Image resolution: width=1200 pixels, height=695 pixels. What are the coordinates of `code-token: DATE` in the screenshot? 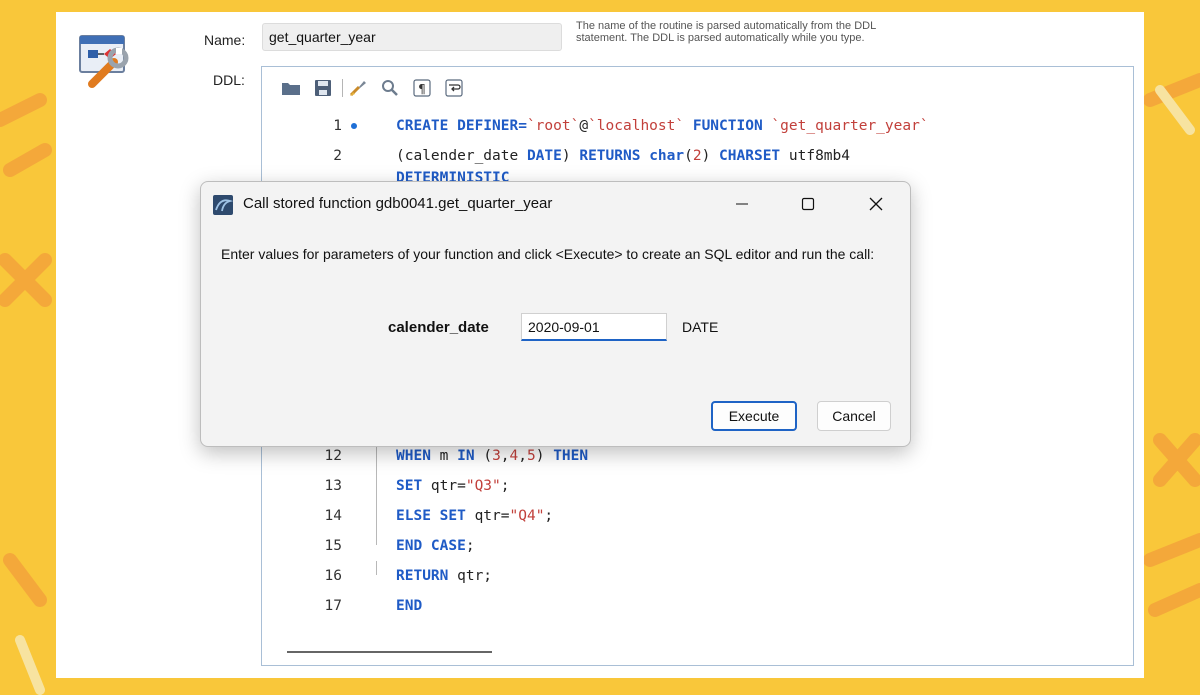 It's located at (544, 156).